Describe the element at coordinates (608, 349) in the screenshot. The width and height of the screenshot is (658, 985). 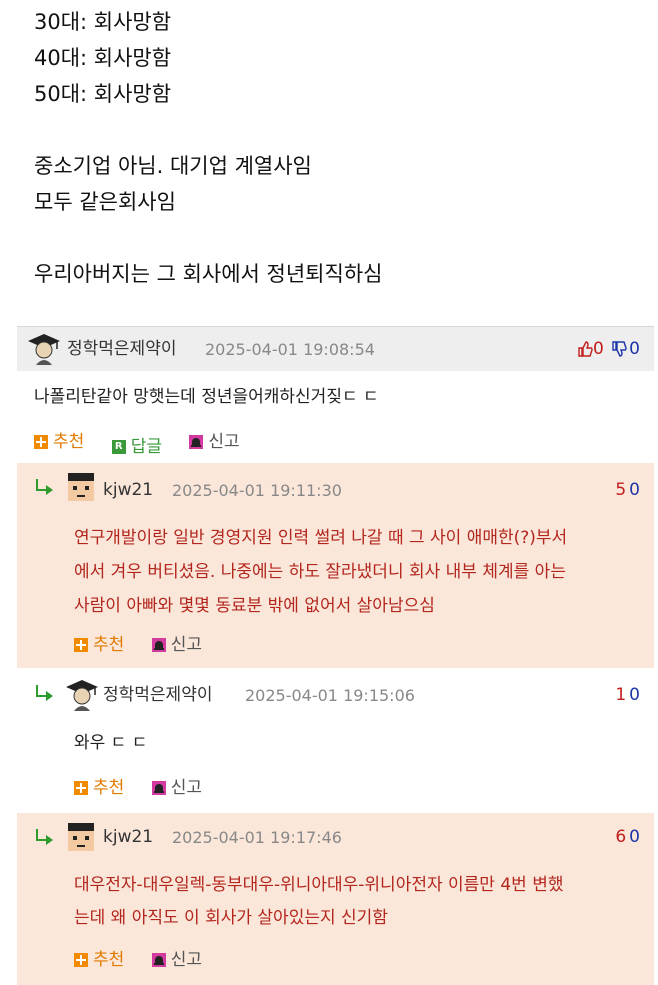
I see `comment-score: 0 0` at that location.